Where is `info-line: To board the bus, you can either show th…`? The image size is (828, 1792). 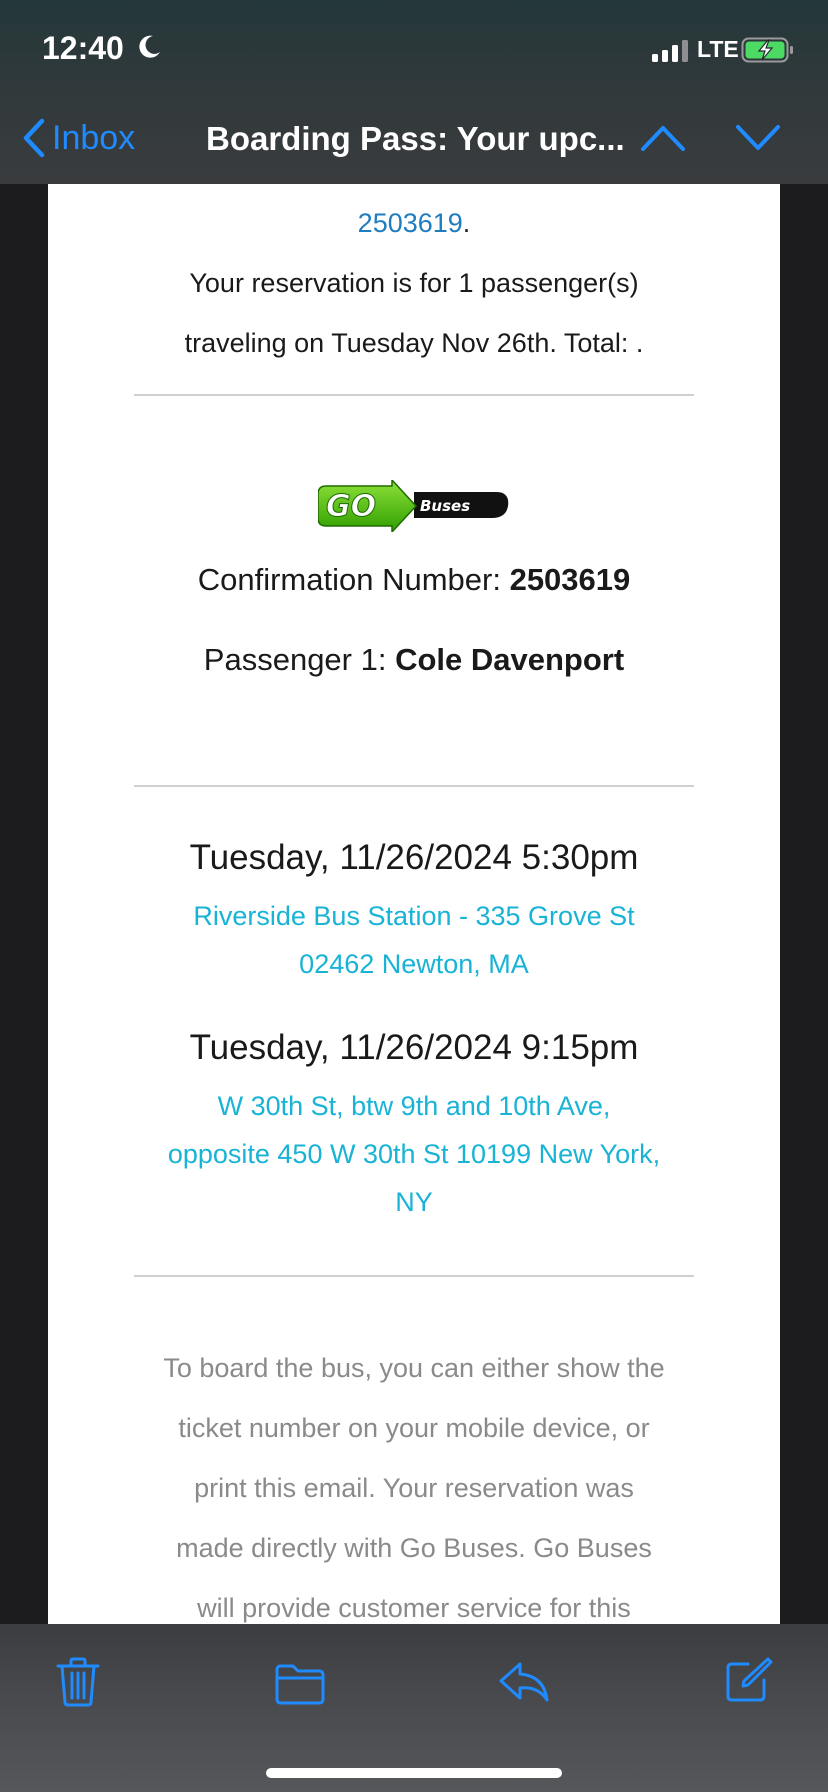
info-line: To board the bus, you can either show th… is located at coordinates (414, 1368).